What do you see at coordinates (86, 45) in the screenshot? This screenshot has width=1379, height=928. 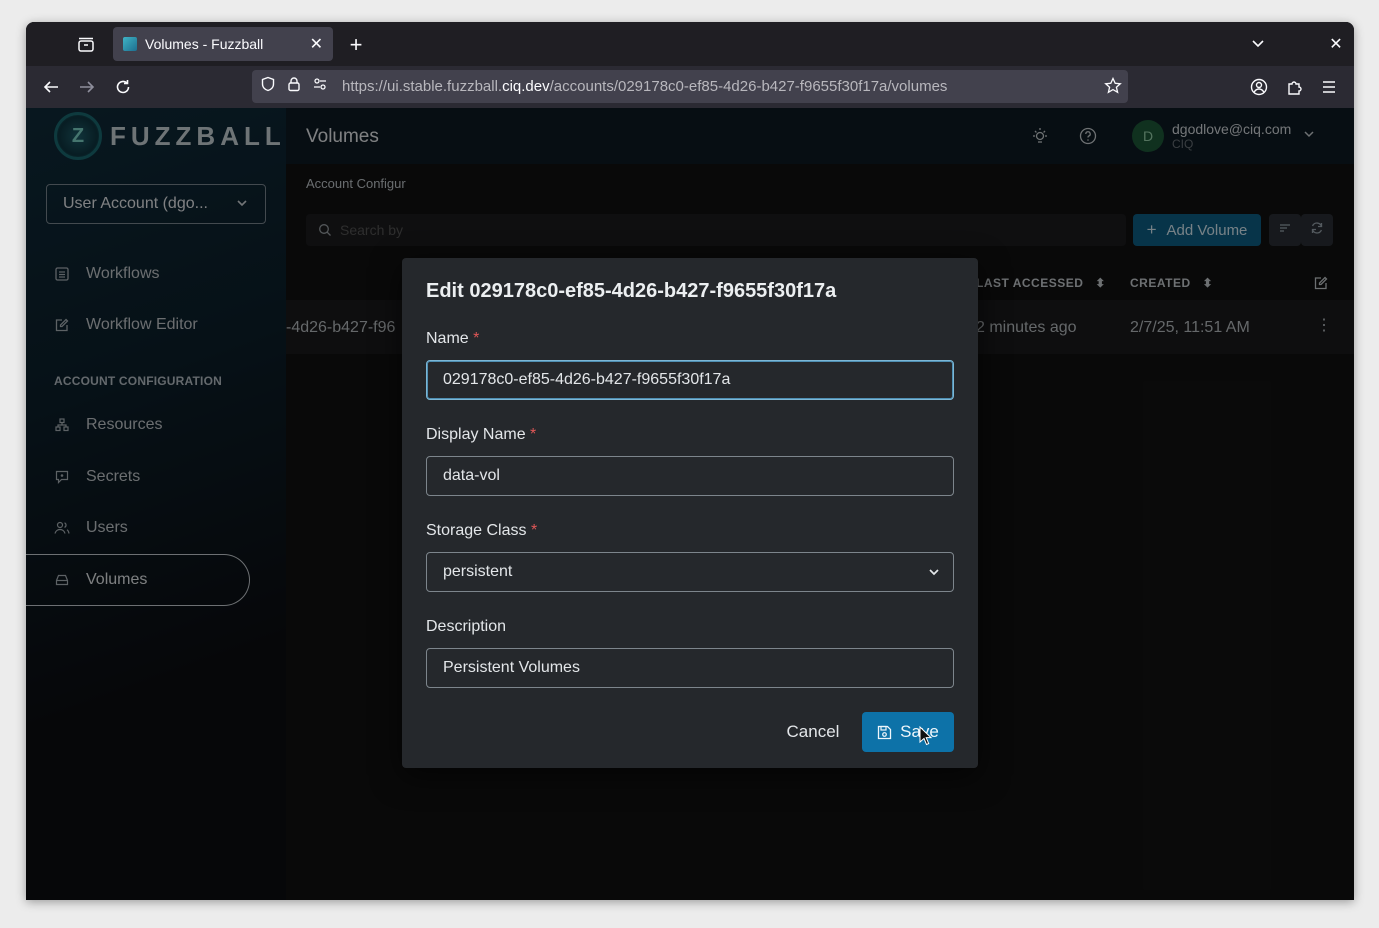 I see `tab-list-icon` at bounding box center [86, 45].